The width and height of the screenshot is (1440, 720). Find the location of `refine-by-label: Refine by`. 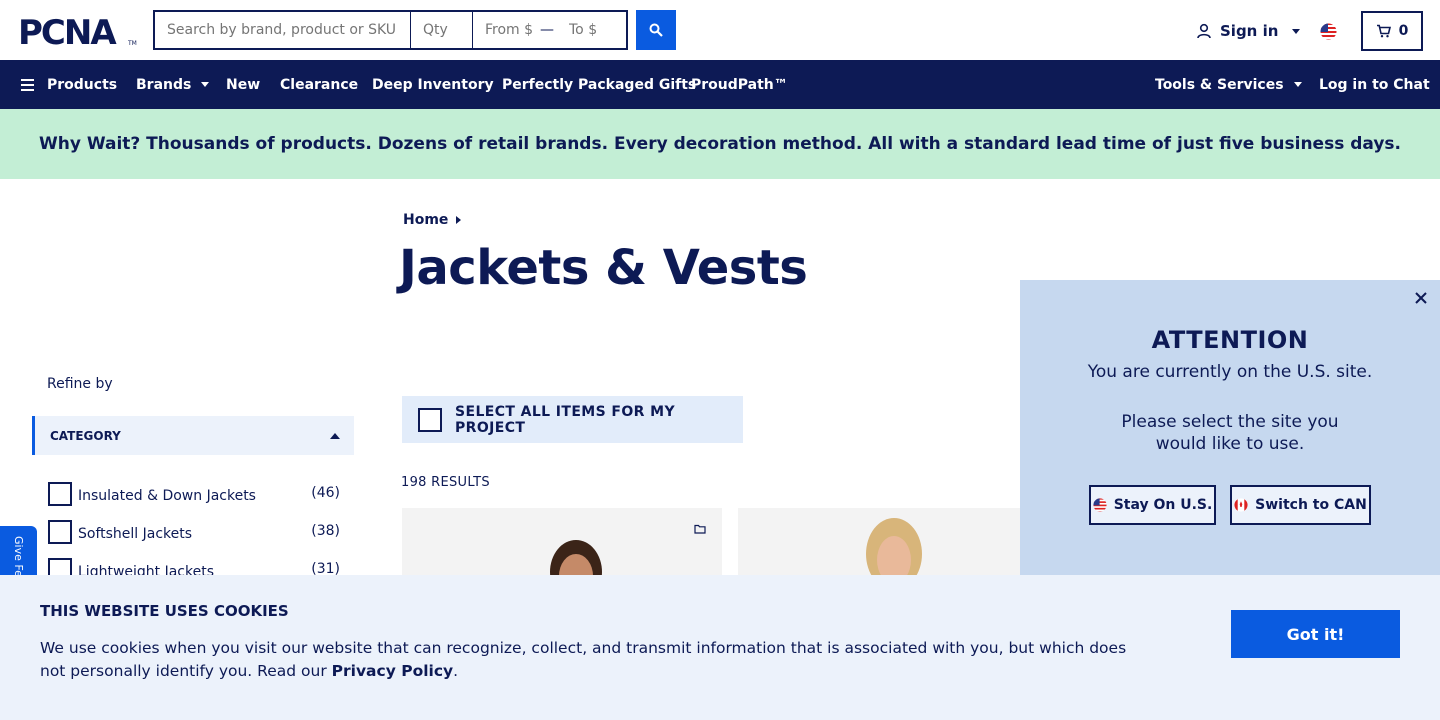

refine-by-label: Refine by is located at coordinates (80, 384).